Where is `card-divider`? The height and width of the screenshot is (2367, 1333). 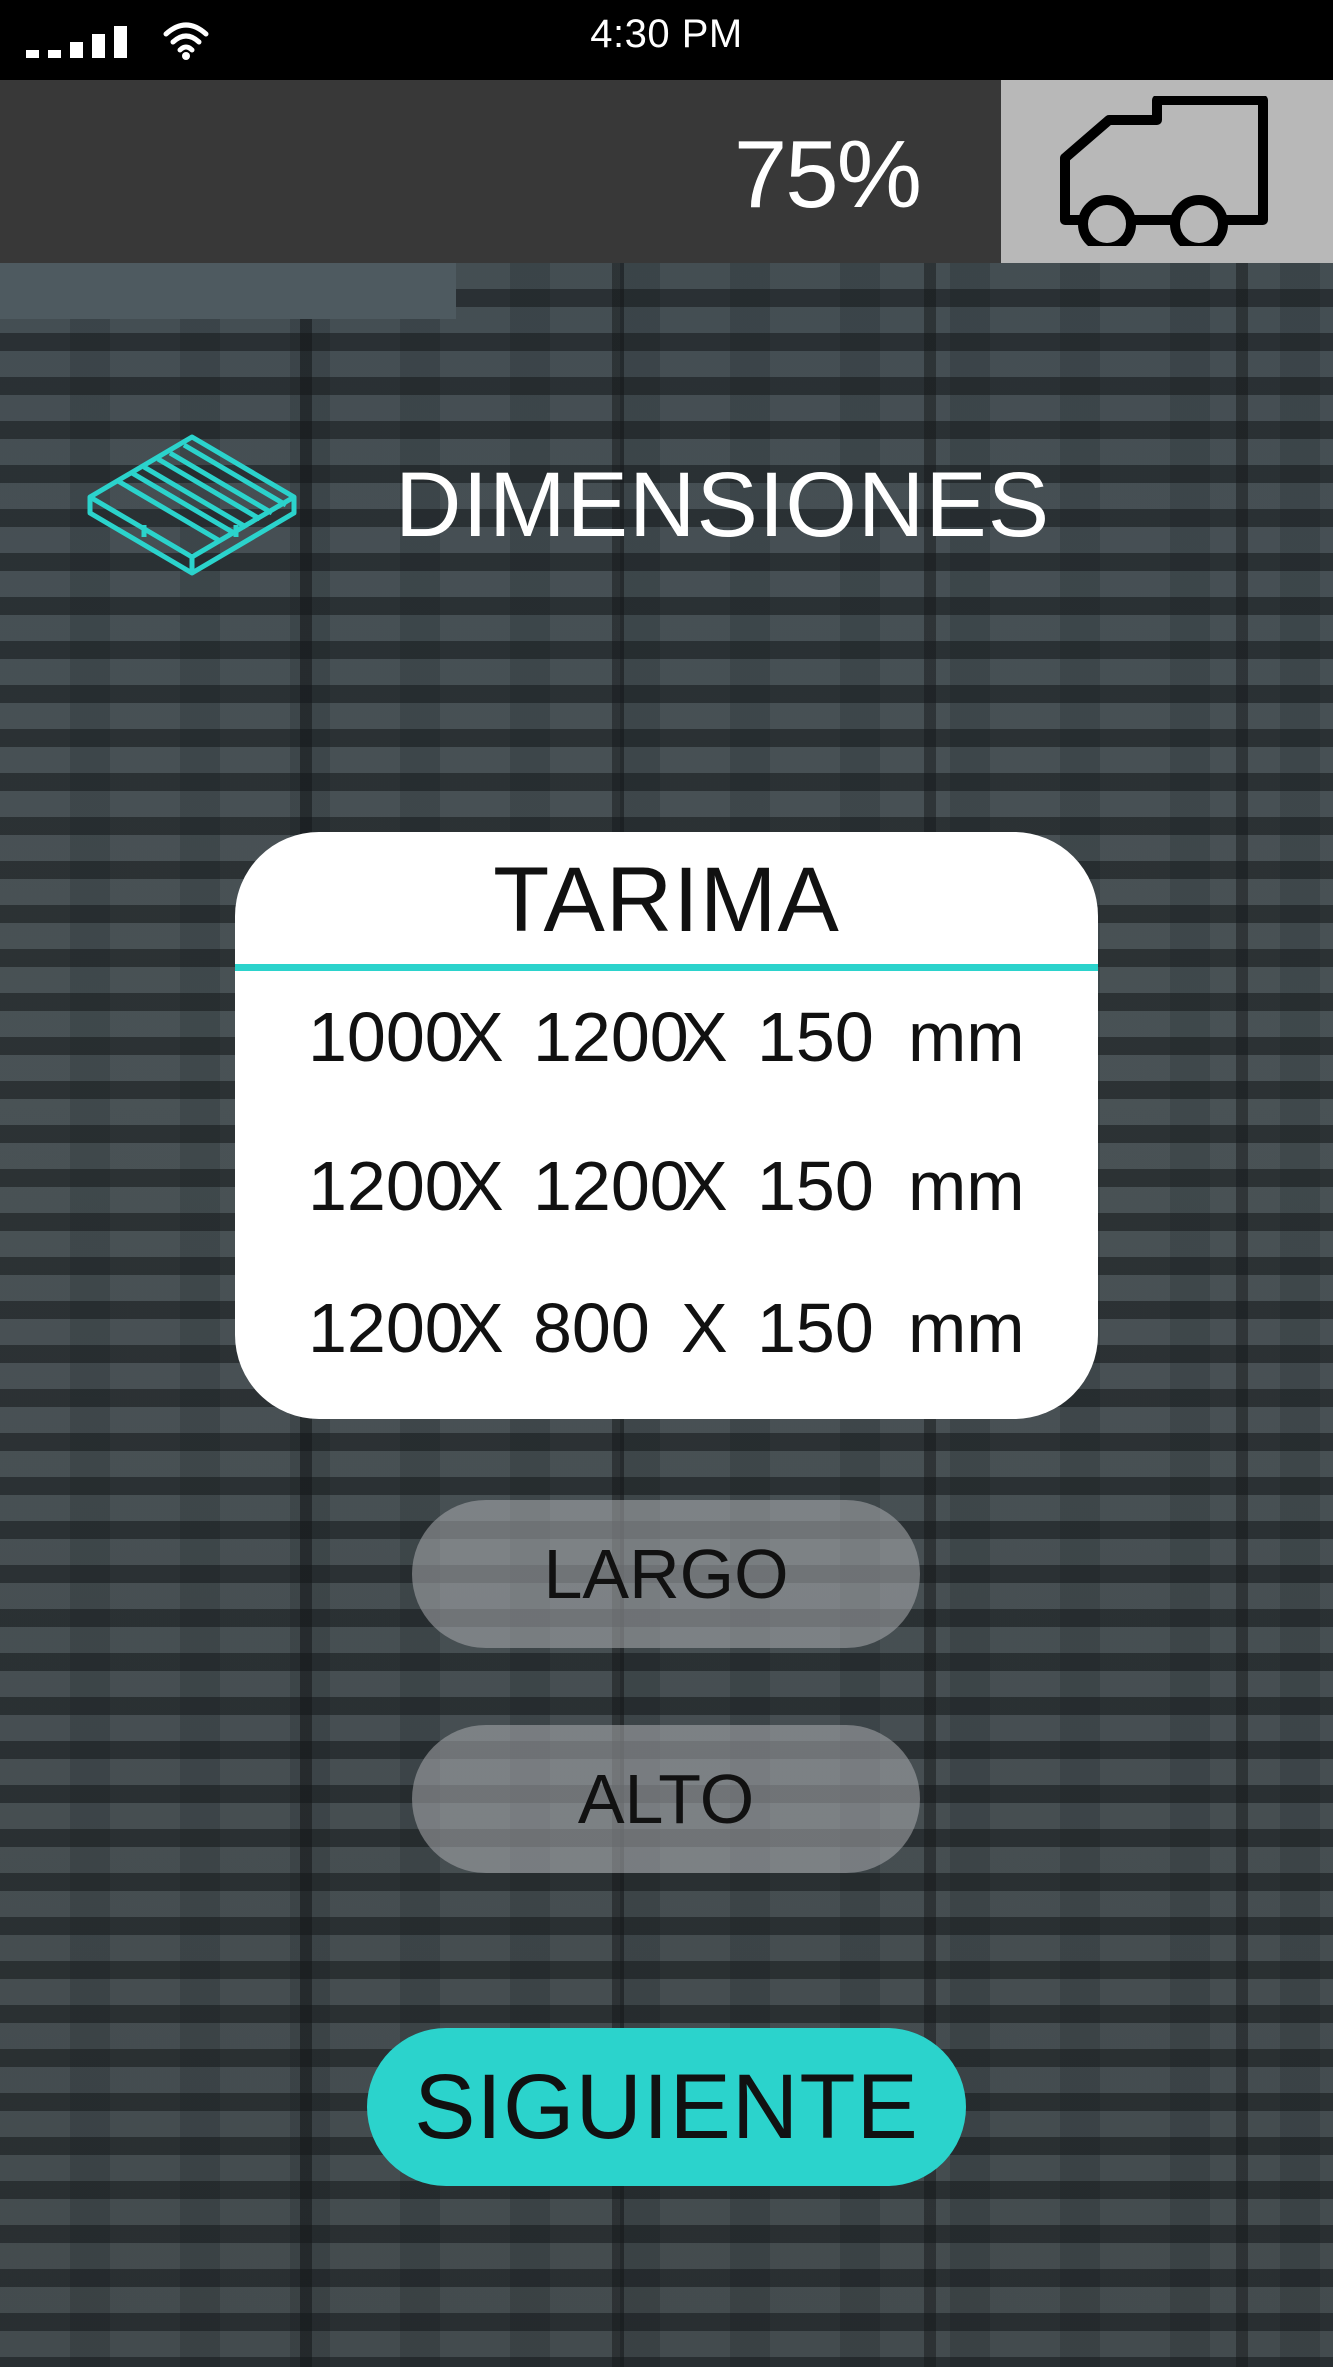
card-divider is located at coordinates (666, 967).